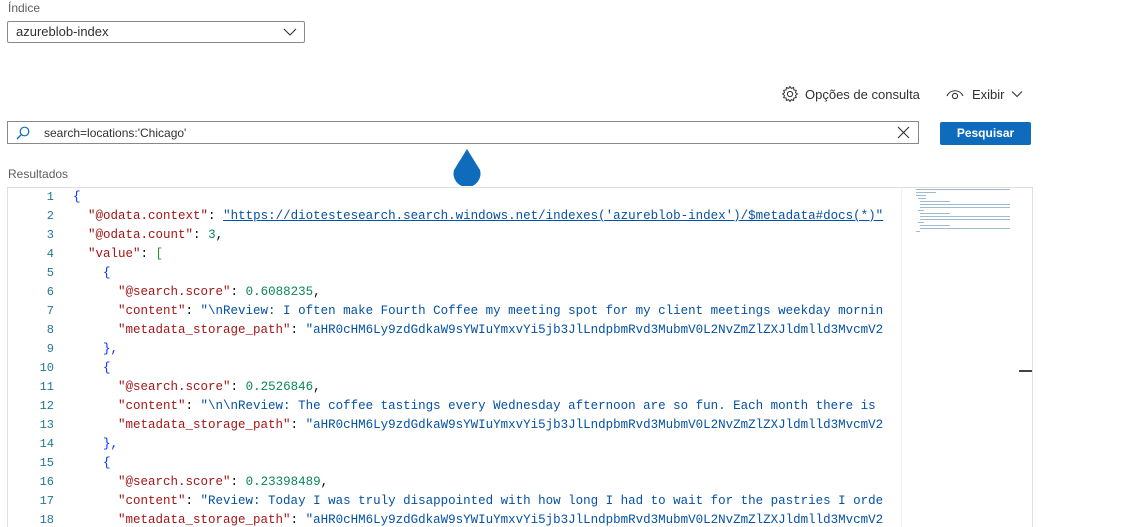 The image size is (1123, 527). I want to click on line-number: 6, so click(50, 292).